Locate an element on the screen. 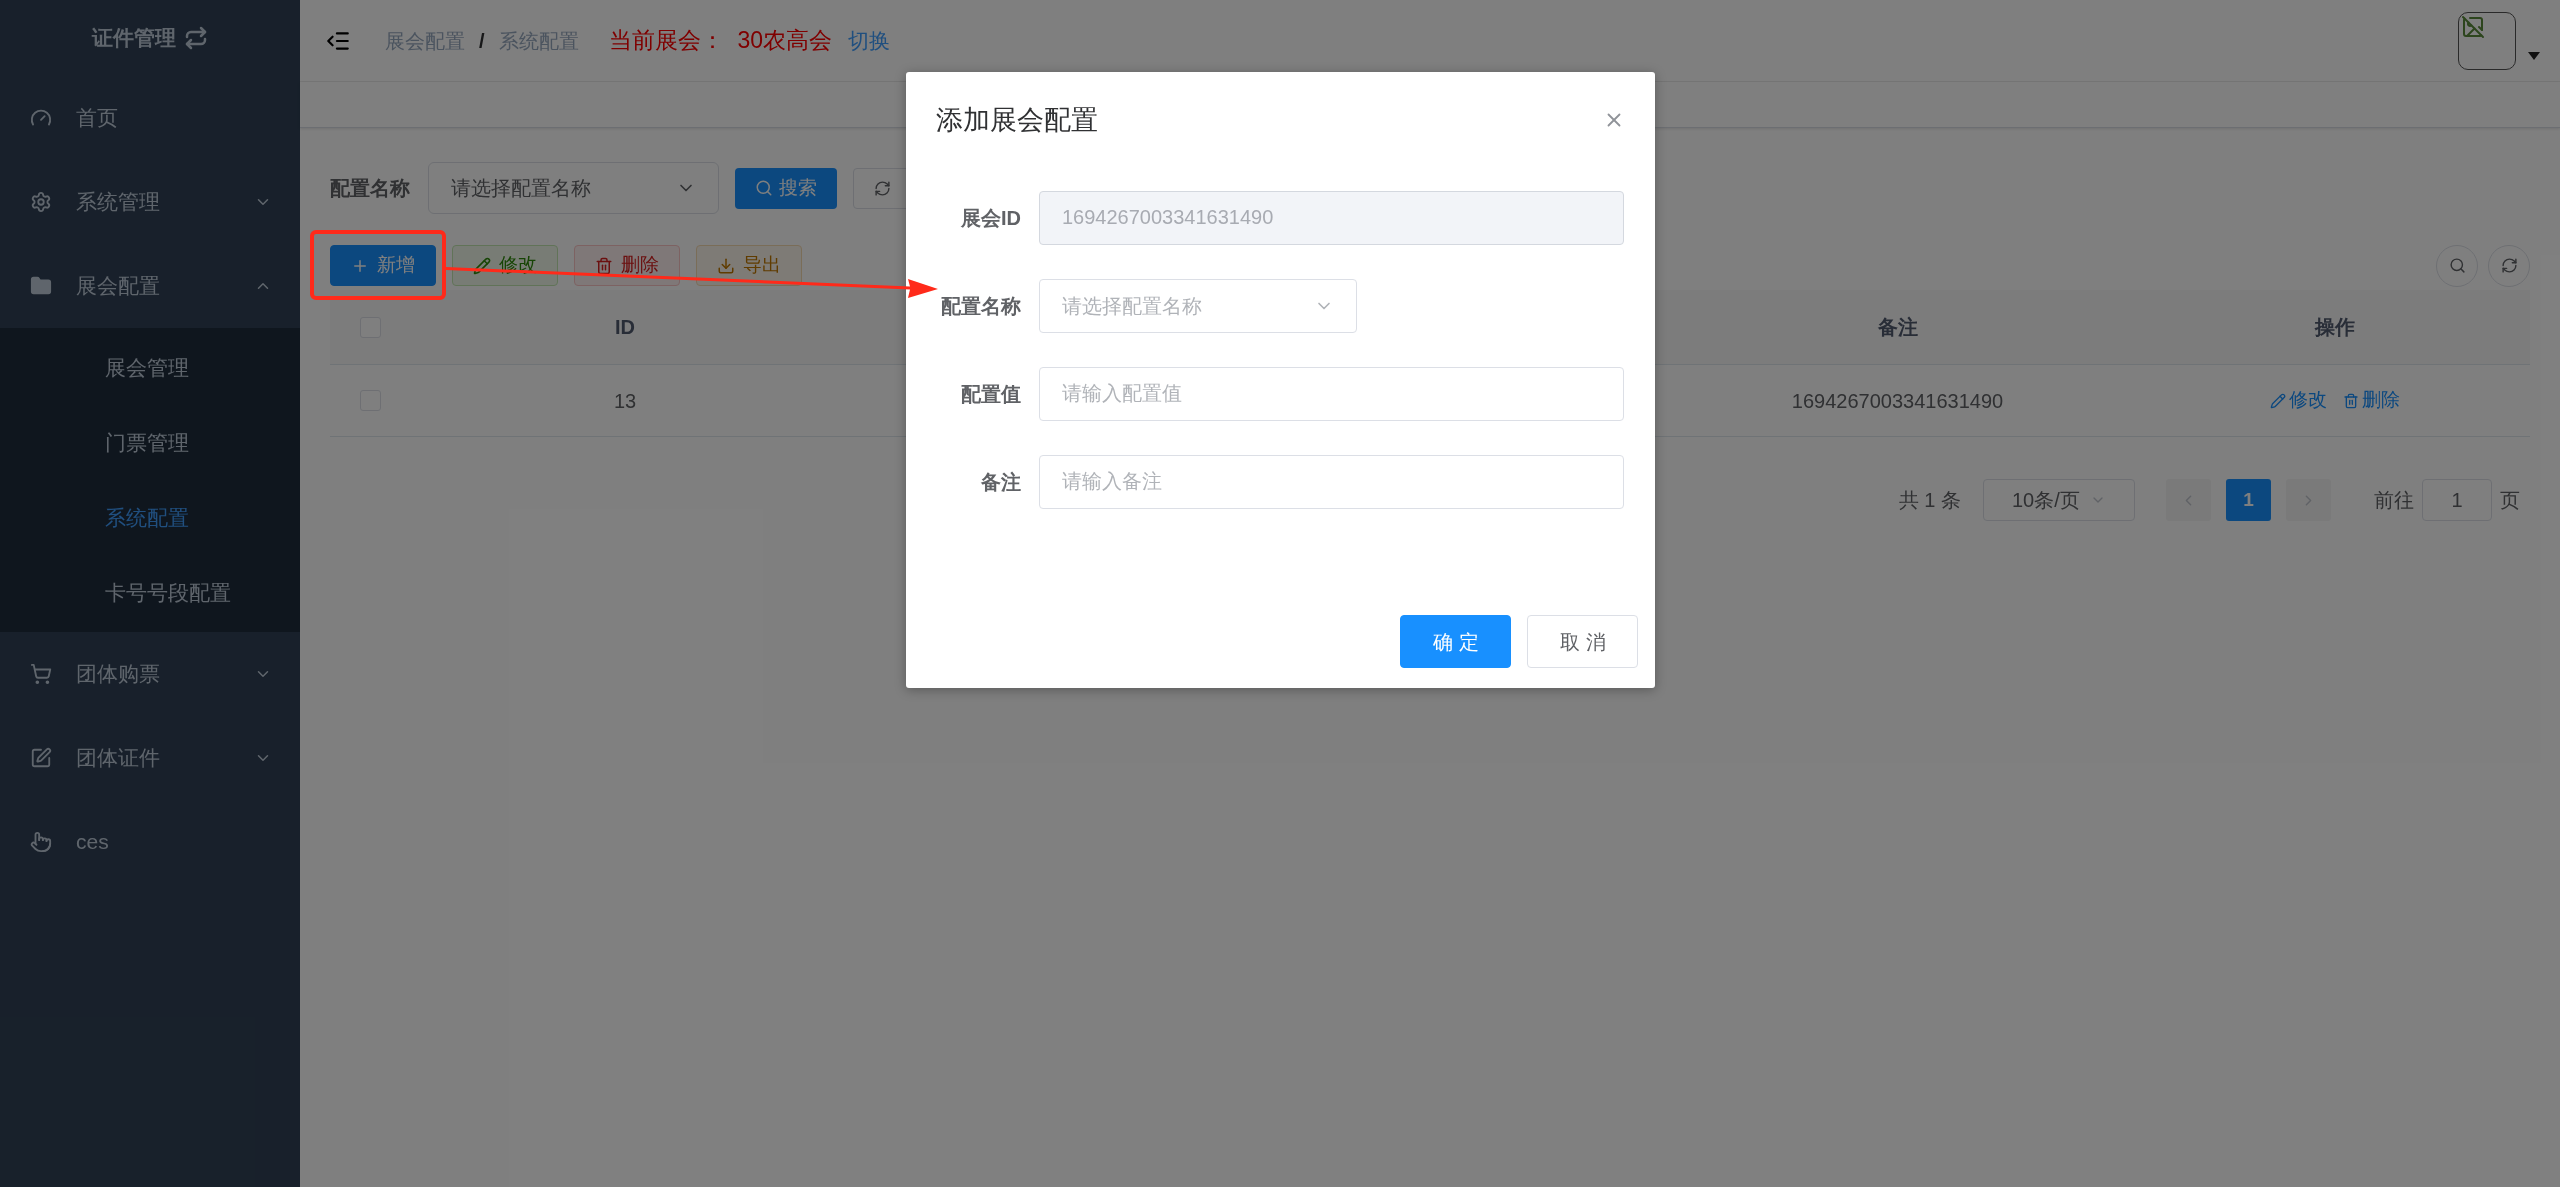 The height and width of the screenshot is (1187, 2560). field-label: 配置值 is located at coordinates (991, 394).